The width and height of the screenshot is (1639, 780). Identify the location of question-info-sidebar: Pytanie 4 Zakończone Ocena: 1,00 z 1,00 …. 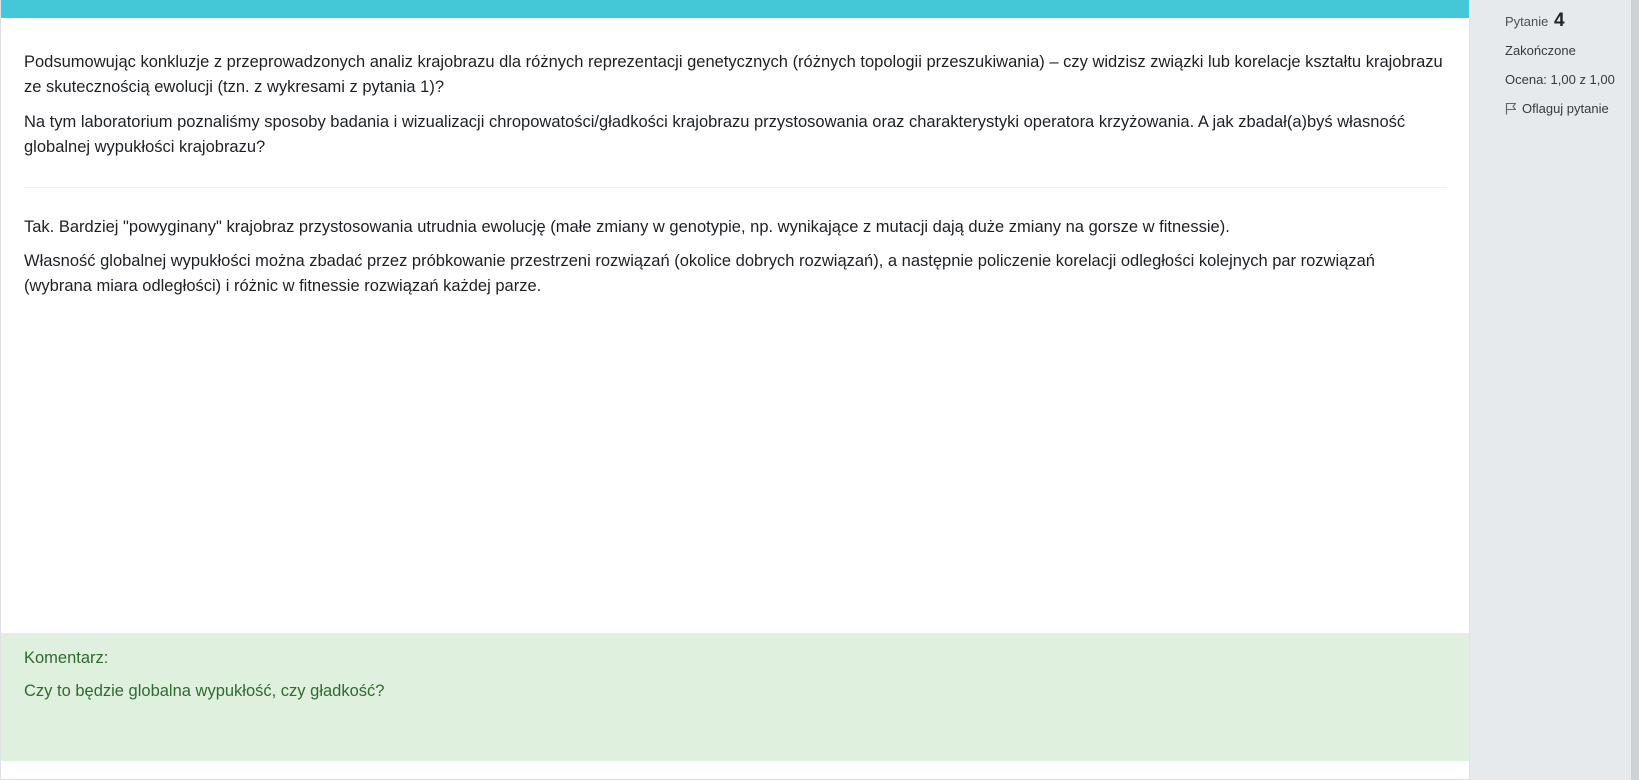
(1550, 390).